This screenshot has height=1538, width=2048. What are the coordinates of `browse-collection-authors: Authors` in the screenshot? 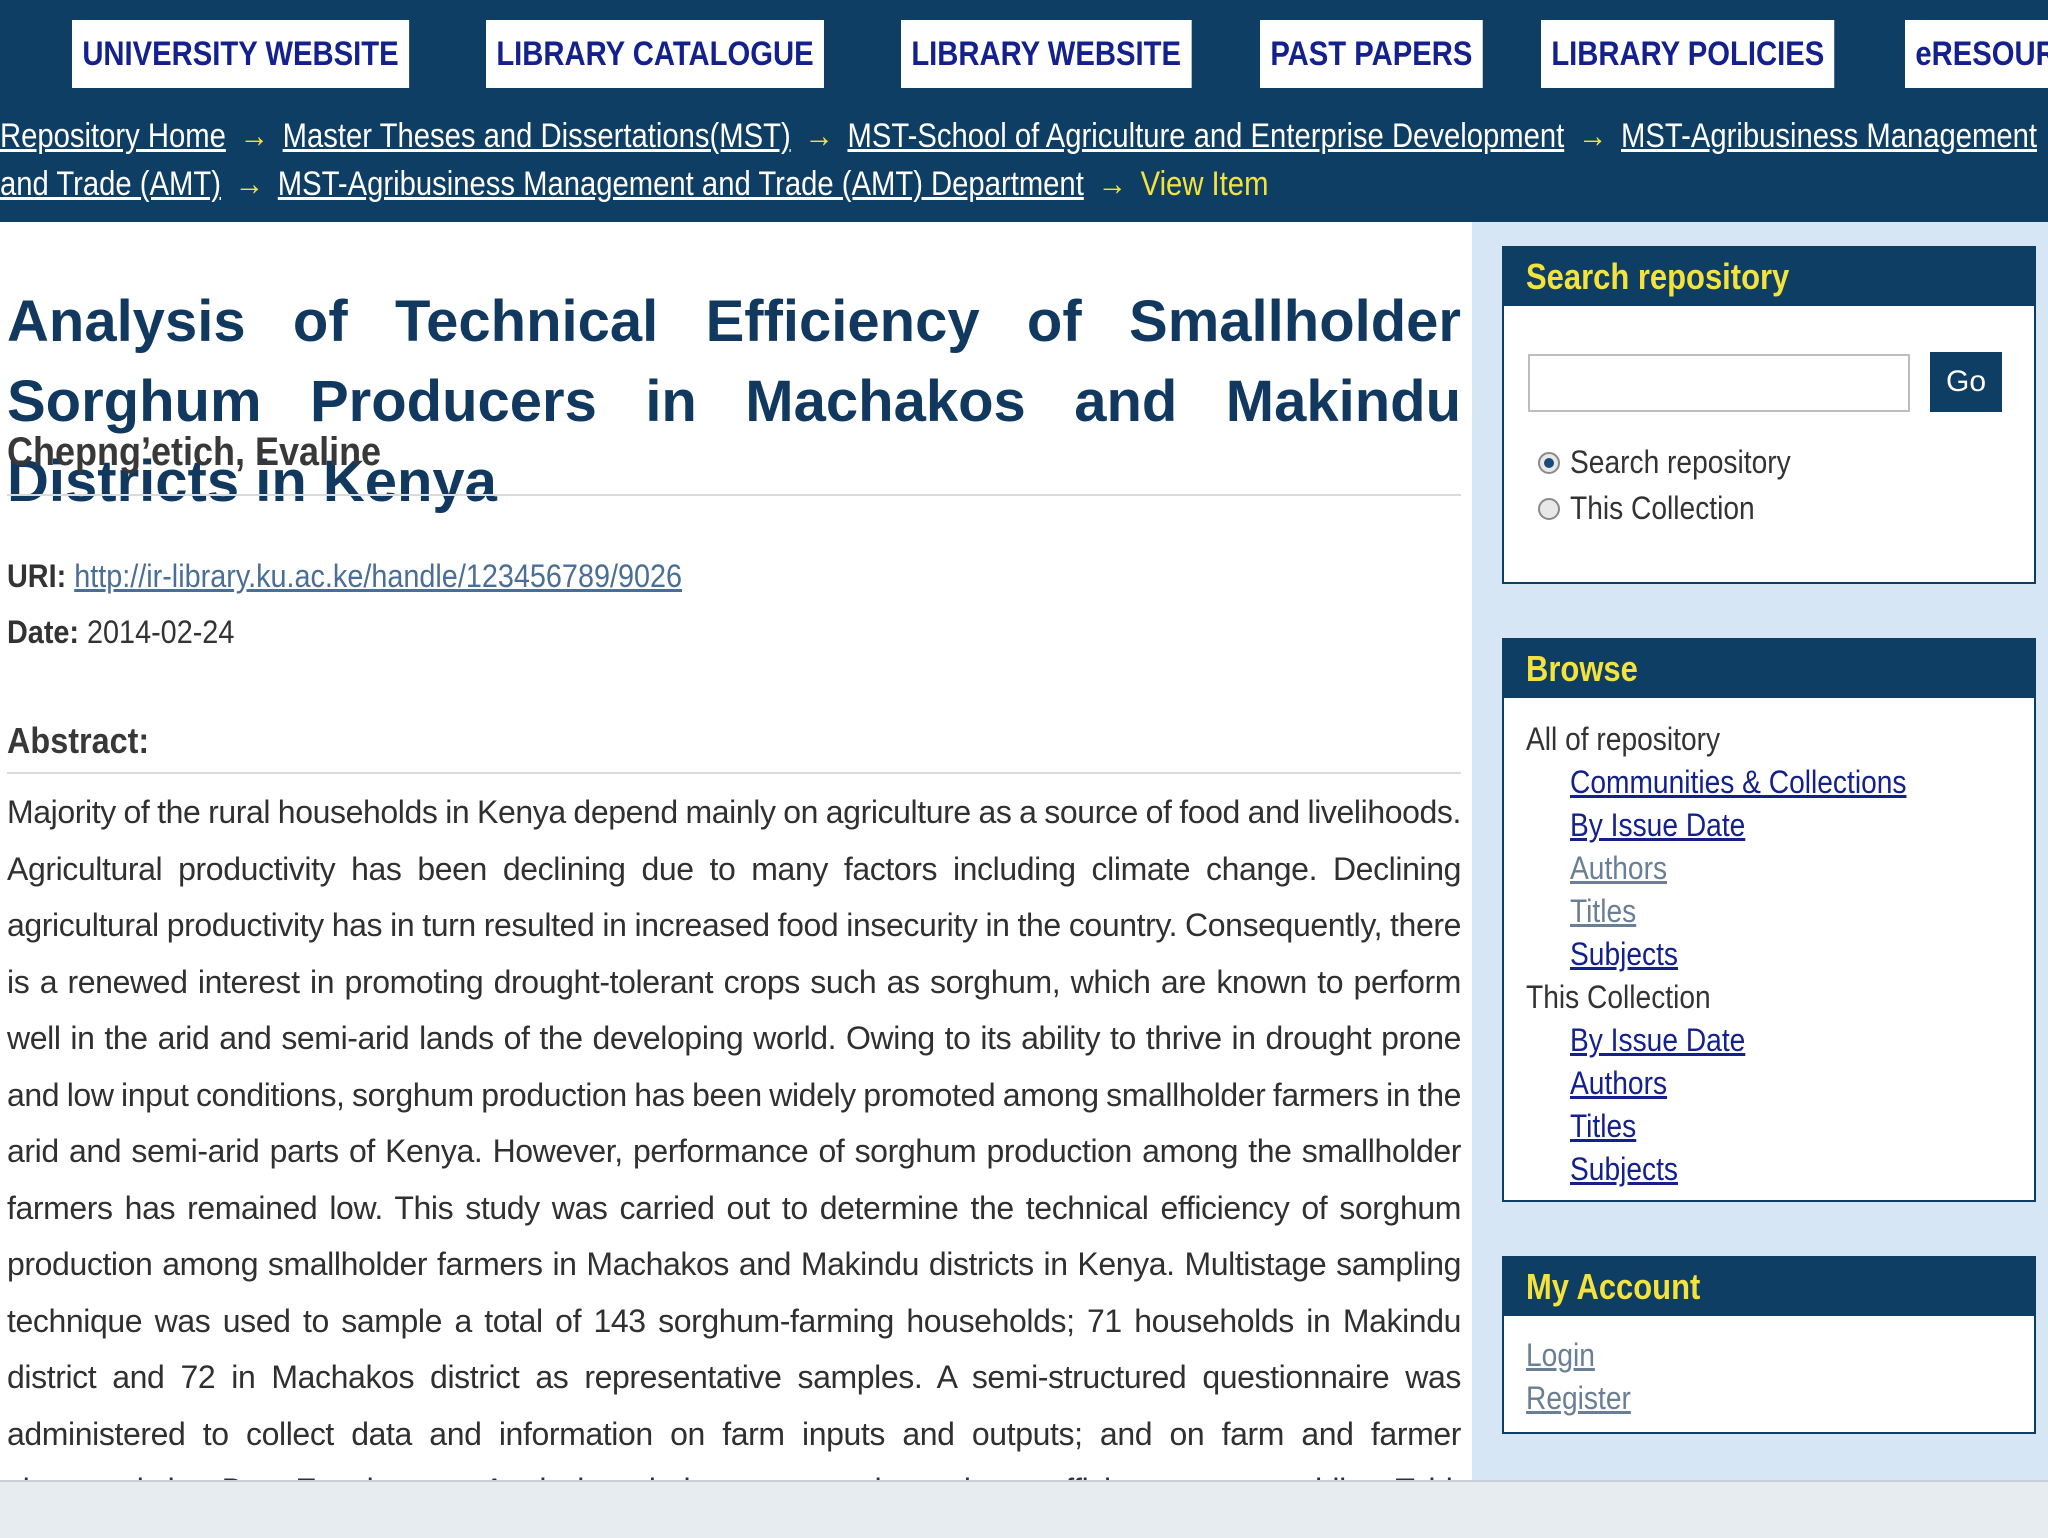 It's located at (1618, 1083).